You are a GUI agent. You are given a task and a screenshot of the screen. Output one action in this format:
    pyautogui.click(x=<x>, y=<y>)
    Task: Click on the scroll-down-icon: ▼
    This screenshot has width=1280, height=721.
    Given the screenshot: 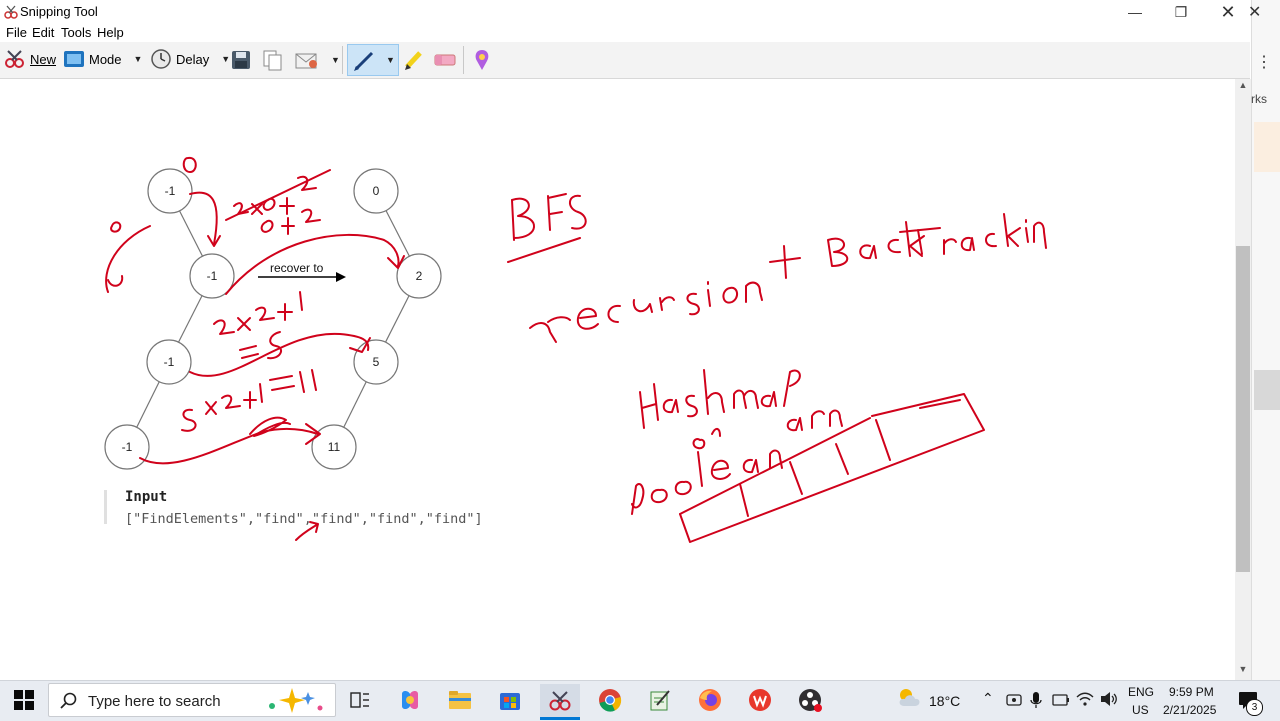 What is the action you would take?
    pyautogui.click(x=1243, y=671)
    